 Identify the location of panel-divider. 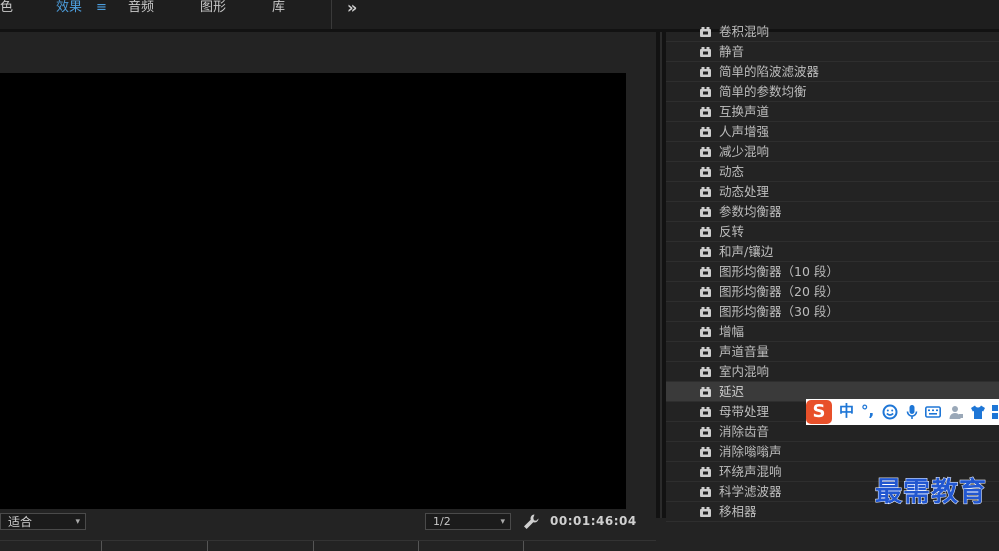
(661, 275).